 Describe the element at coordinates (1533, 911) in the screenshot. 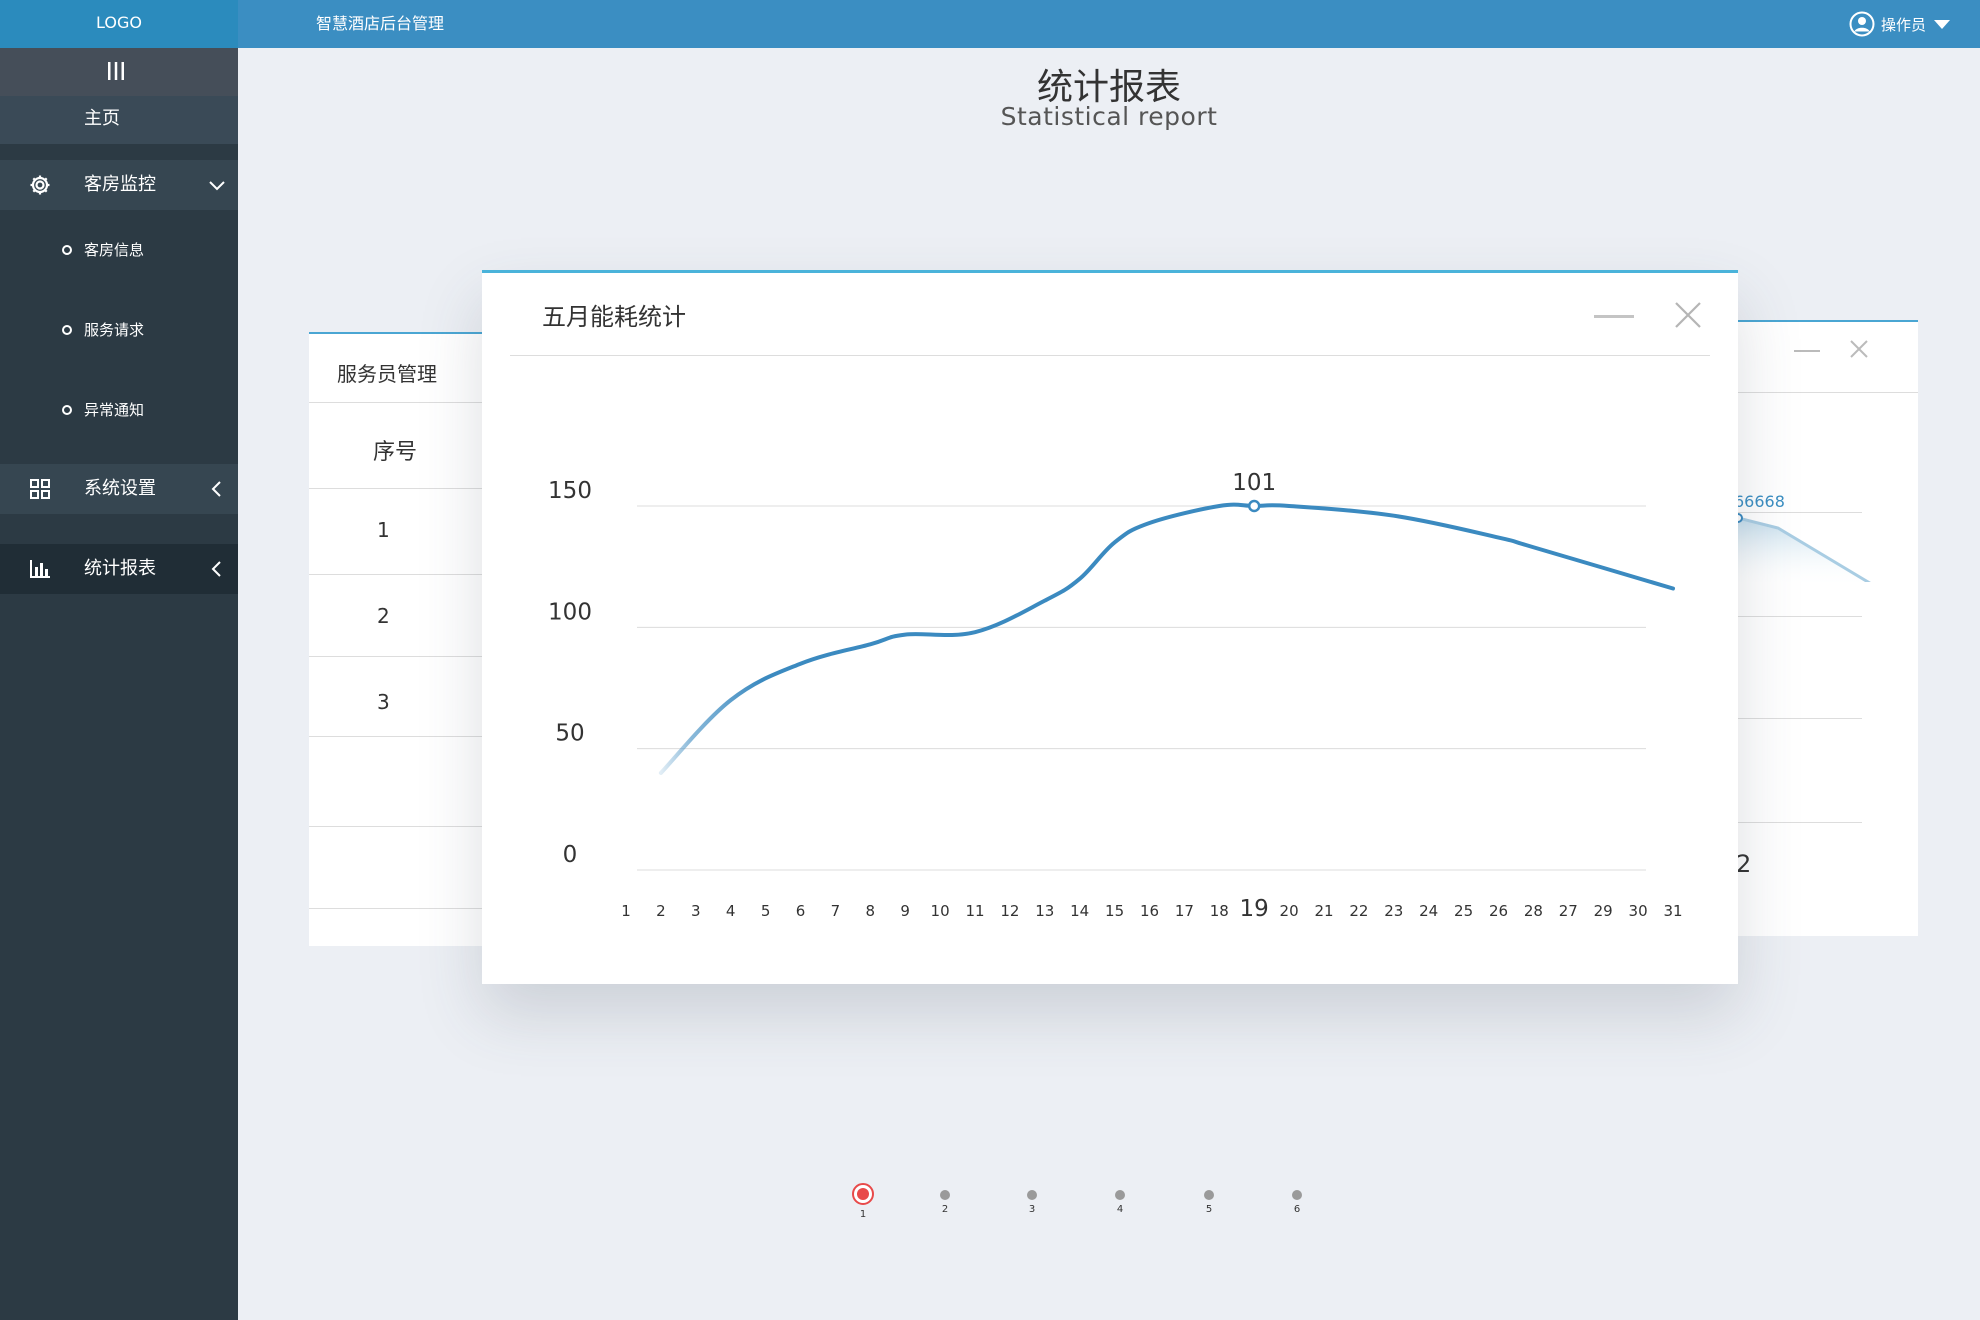

I see `x-tick-label: 28` at that location.